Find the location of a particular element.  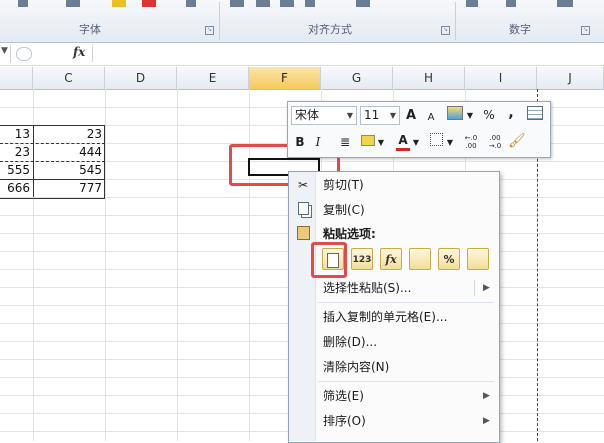

font-name-dropdown: 宋体 ▼ is located at coordinates (324, 115).